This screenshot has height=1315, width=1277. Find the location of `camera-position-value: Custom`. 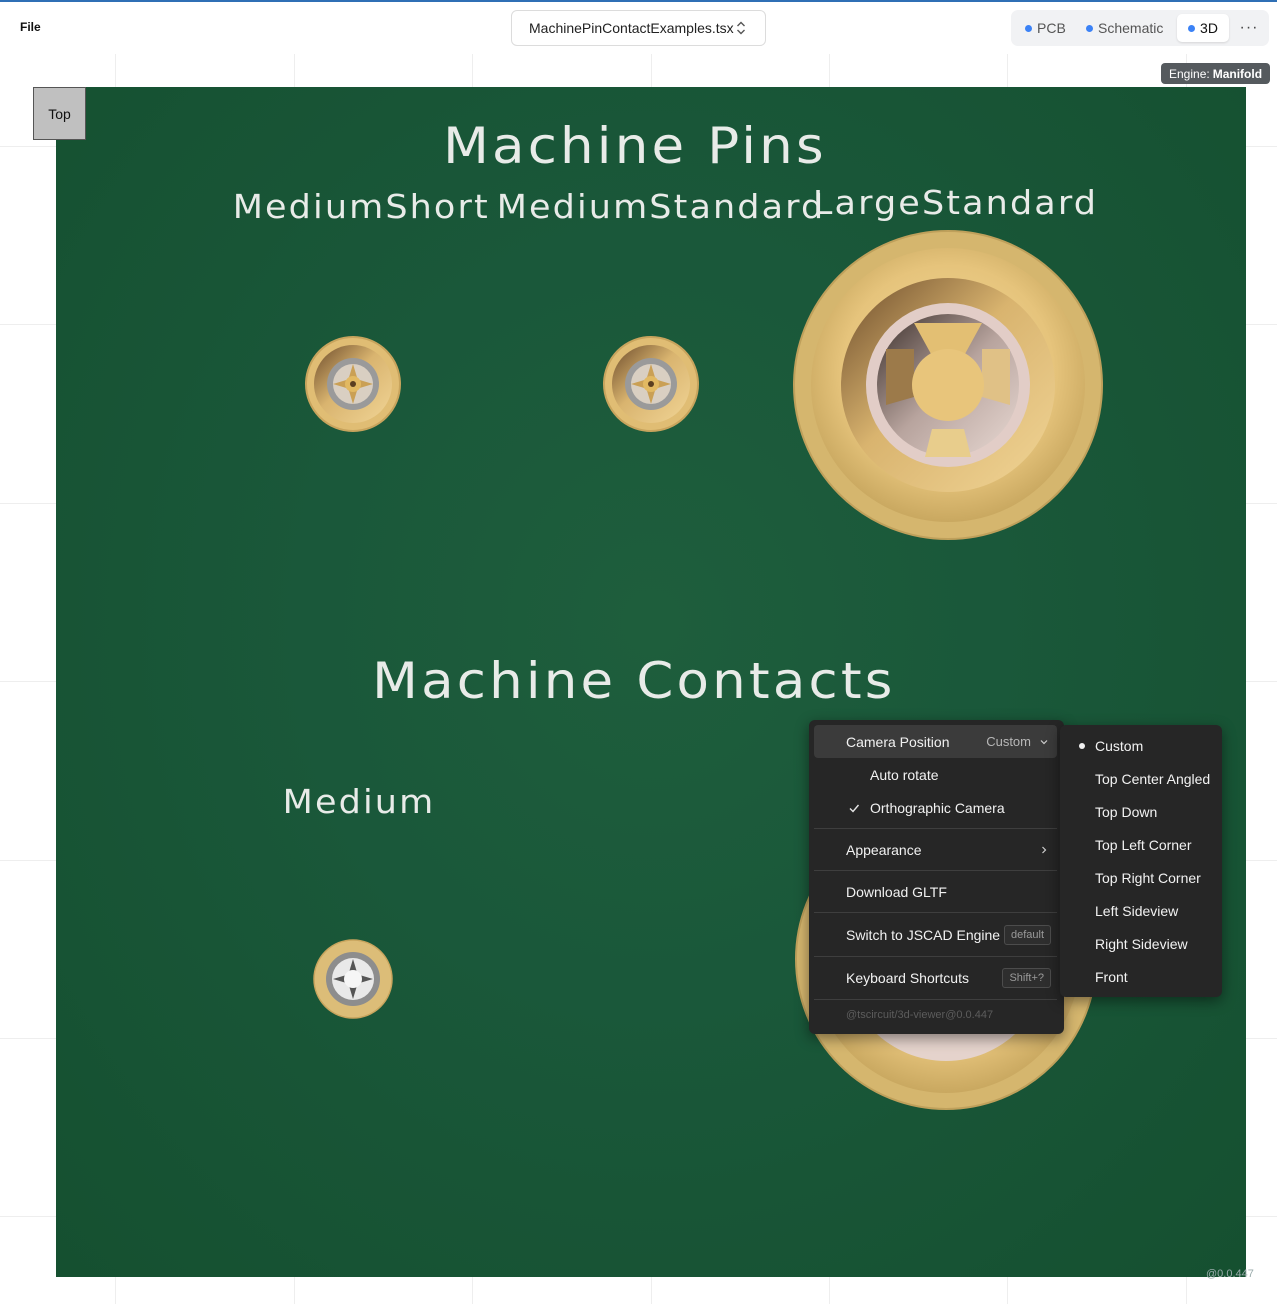

camera-position-value: Custom is located at coordinates (1008, 741).